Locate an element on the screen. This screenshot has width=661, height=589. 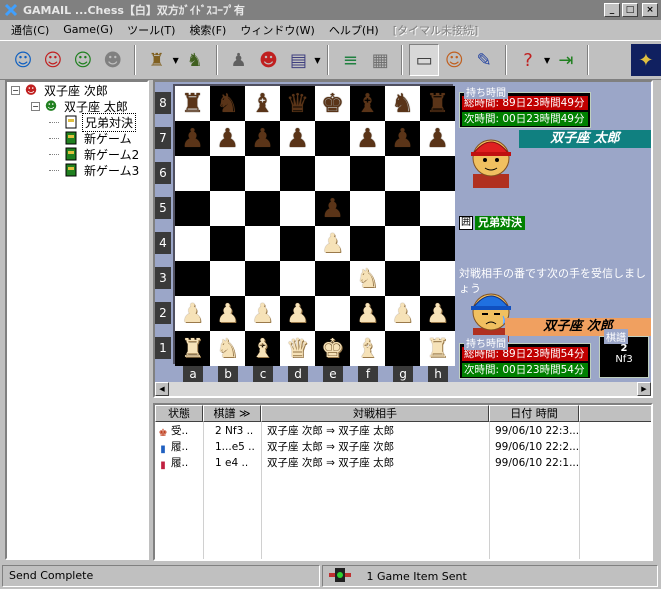
square-a2: ♟ is located at coordinates (192, 313).